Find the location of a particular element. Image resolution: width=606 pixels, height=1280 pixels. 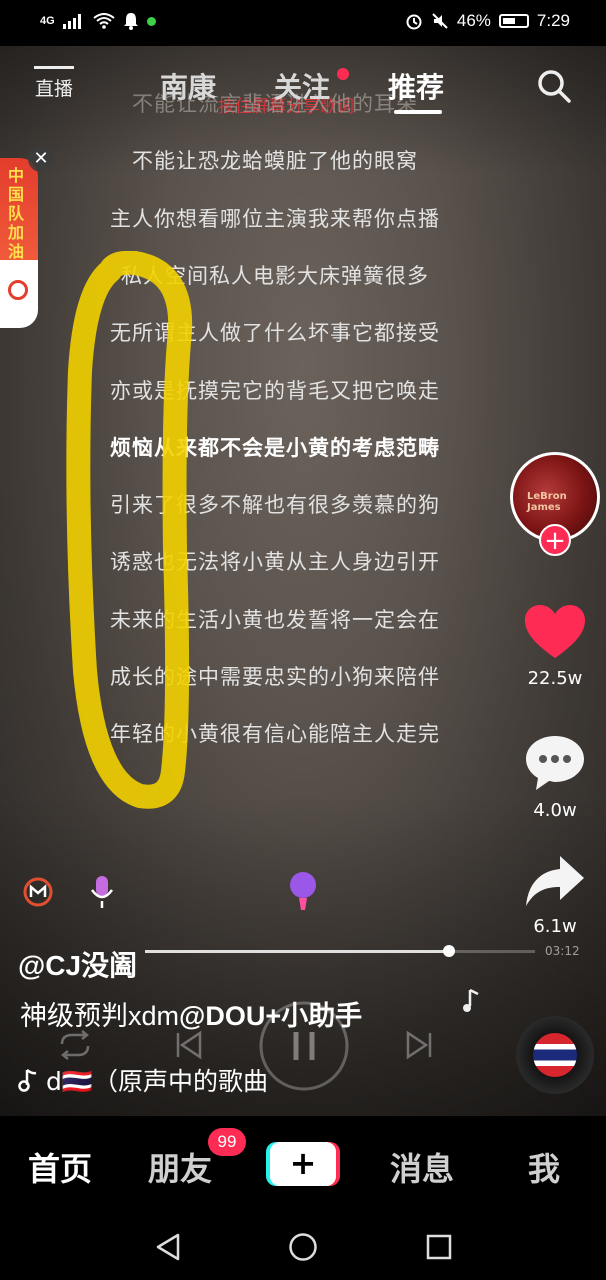

tab-friends-label: 朋友 is located at coordinates (180, 1169).